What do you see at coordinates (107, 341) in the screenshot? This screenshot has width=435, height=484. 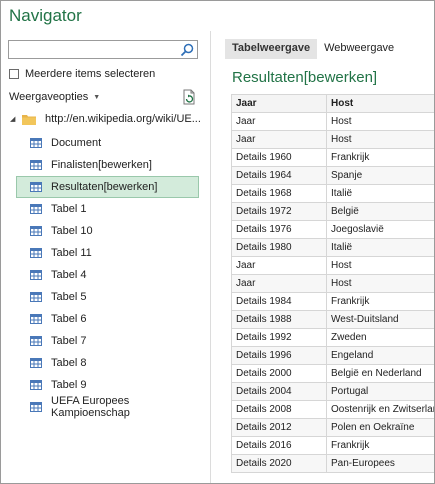 I see `tree-item: Tabel 7` at bounding box center [107, 341].